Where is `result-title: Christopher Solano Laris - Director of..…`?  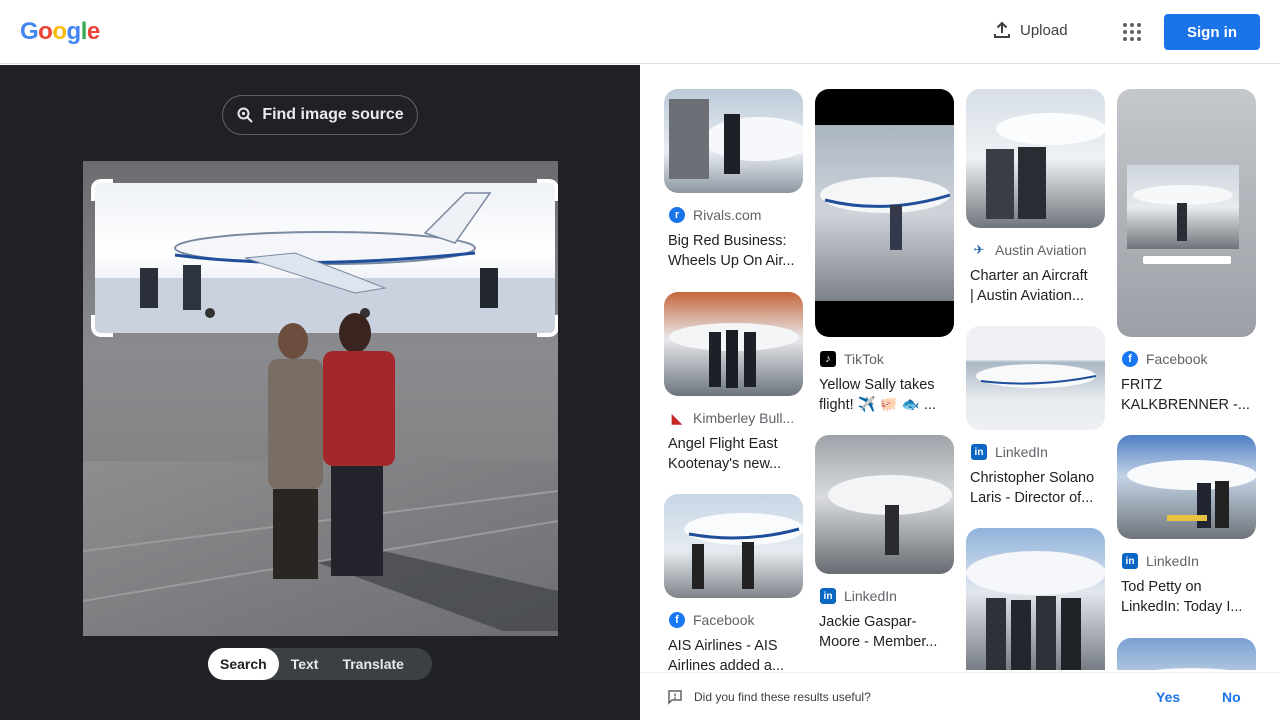 result-title: Christopher Solano Laris - Director of..… is located at coordinates (1035, 488).